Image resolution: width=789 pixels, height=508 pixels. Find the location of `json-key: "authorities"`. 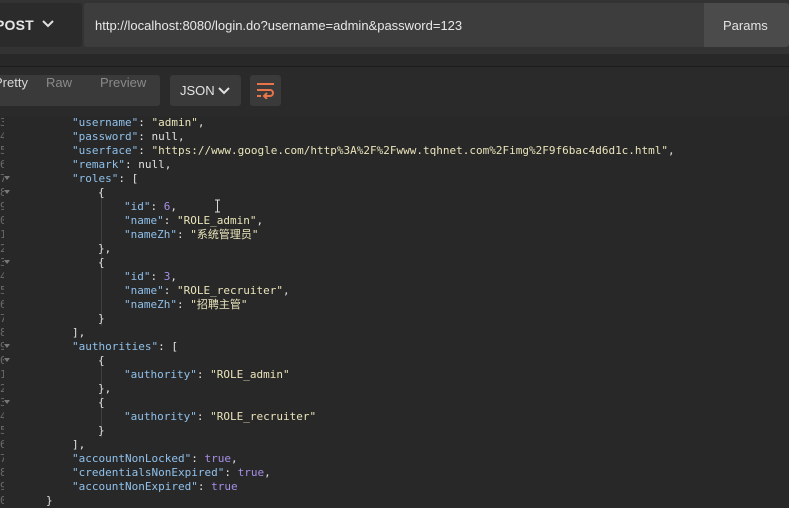

json-key: "authorities" is located at coordinates (115, 346).